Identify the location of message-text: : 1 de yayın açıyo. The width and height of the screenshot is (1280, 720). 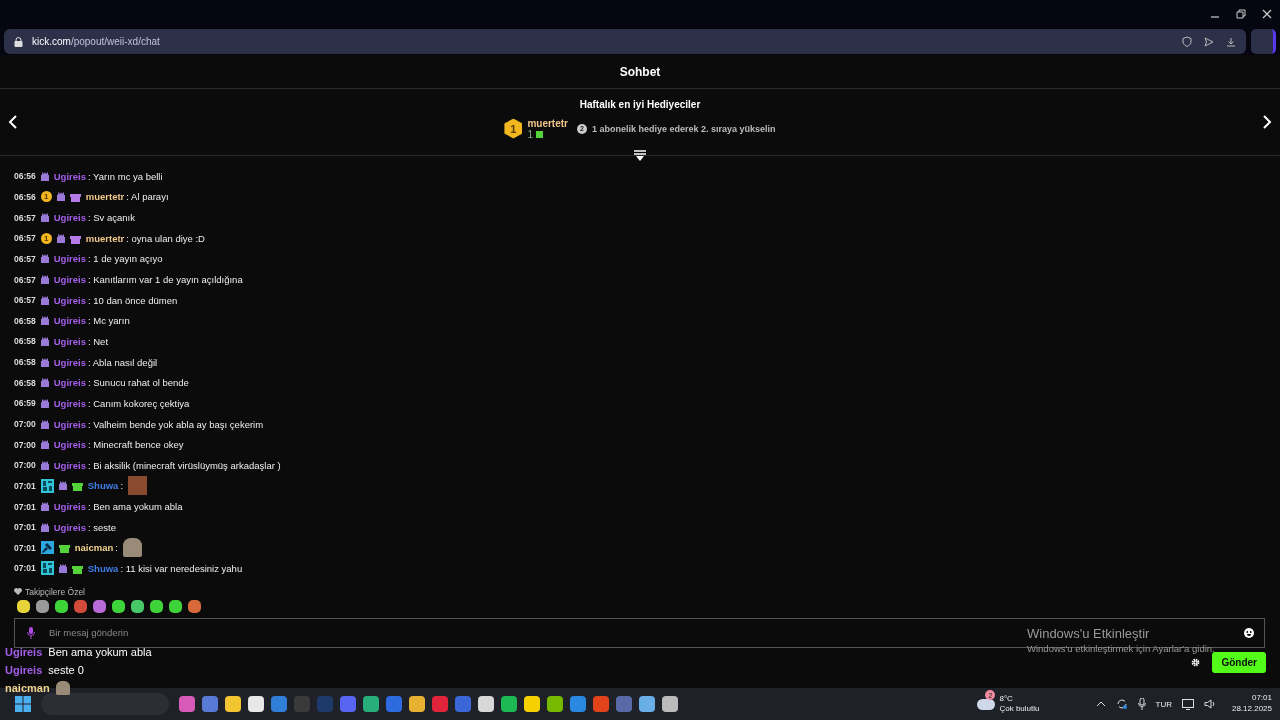
(125, 259).